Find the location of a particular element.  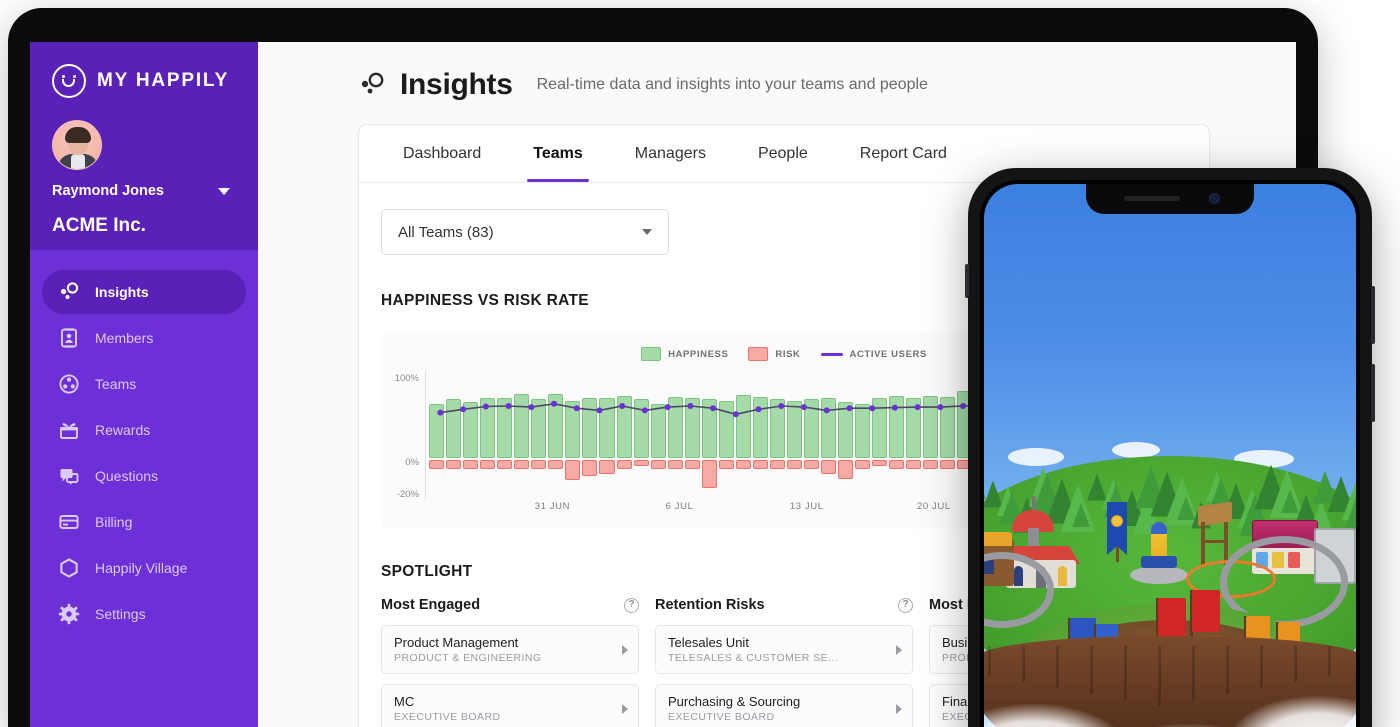

phone-volume-up-button is located at coordinates (1373, 315).